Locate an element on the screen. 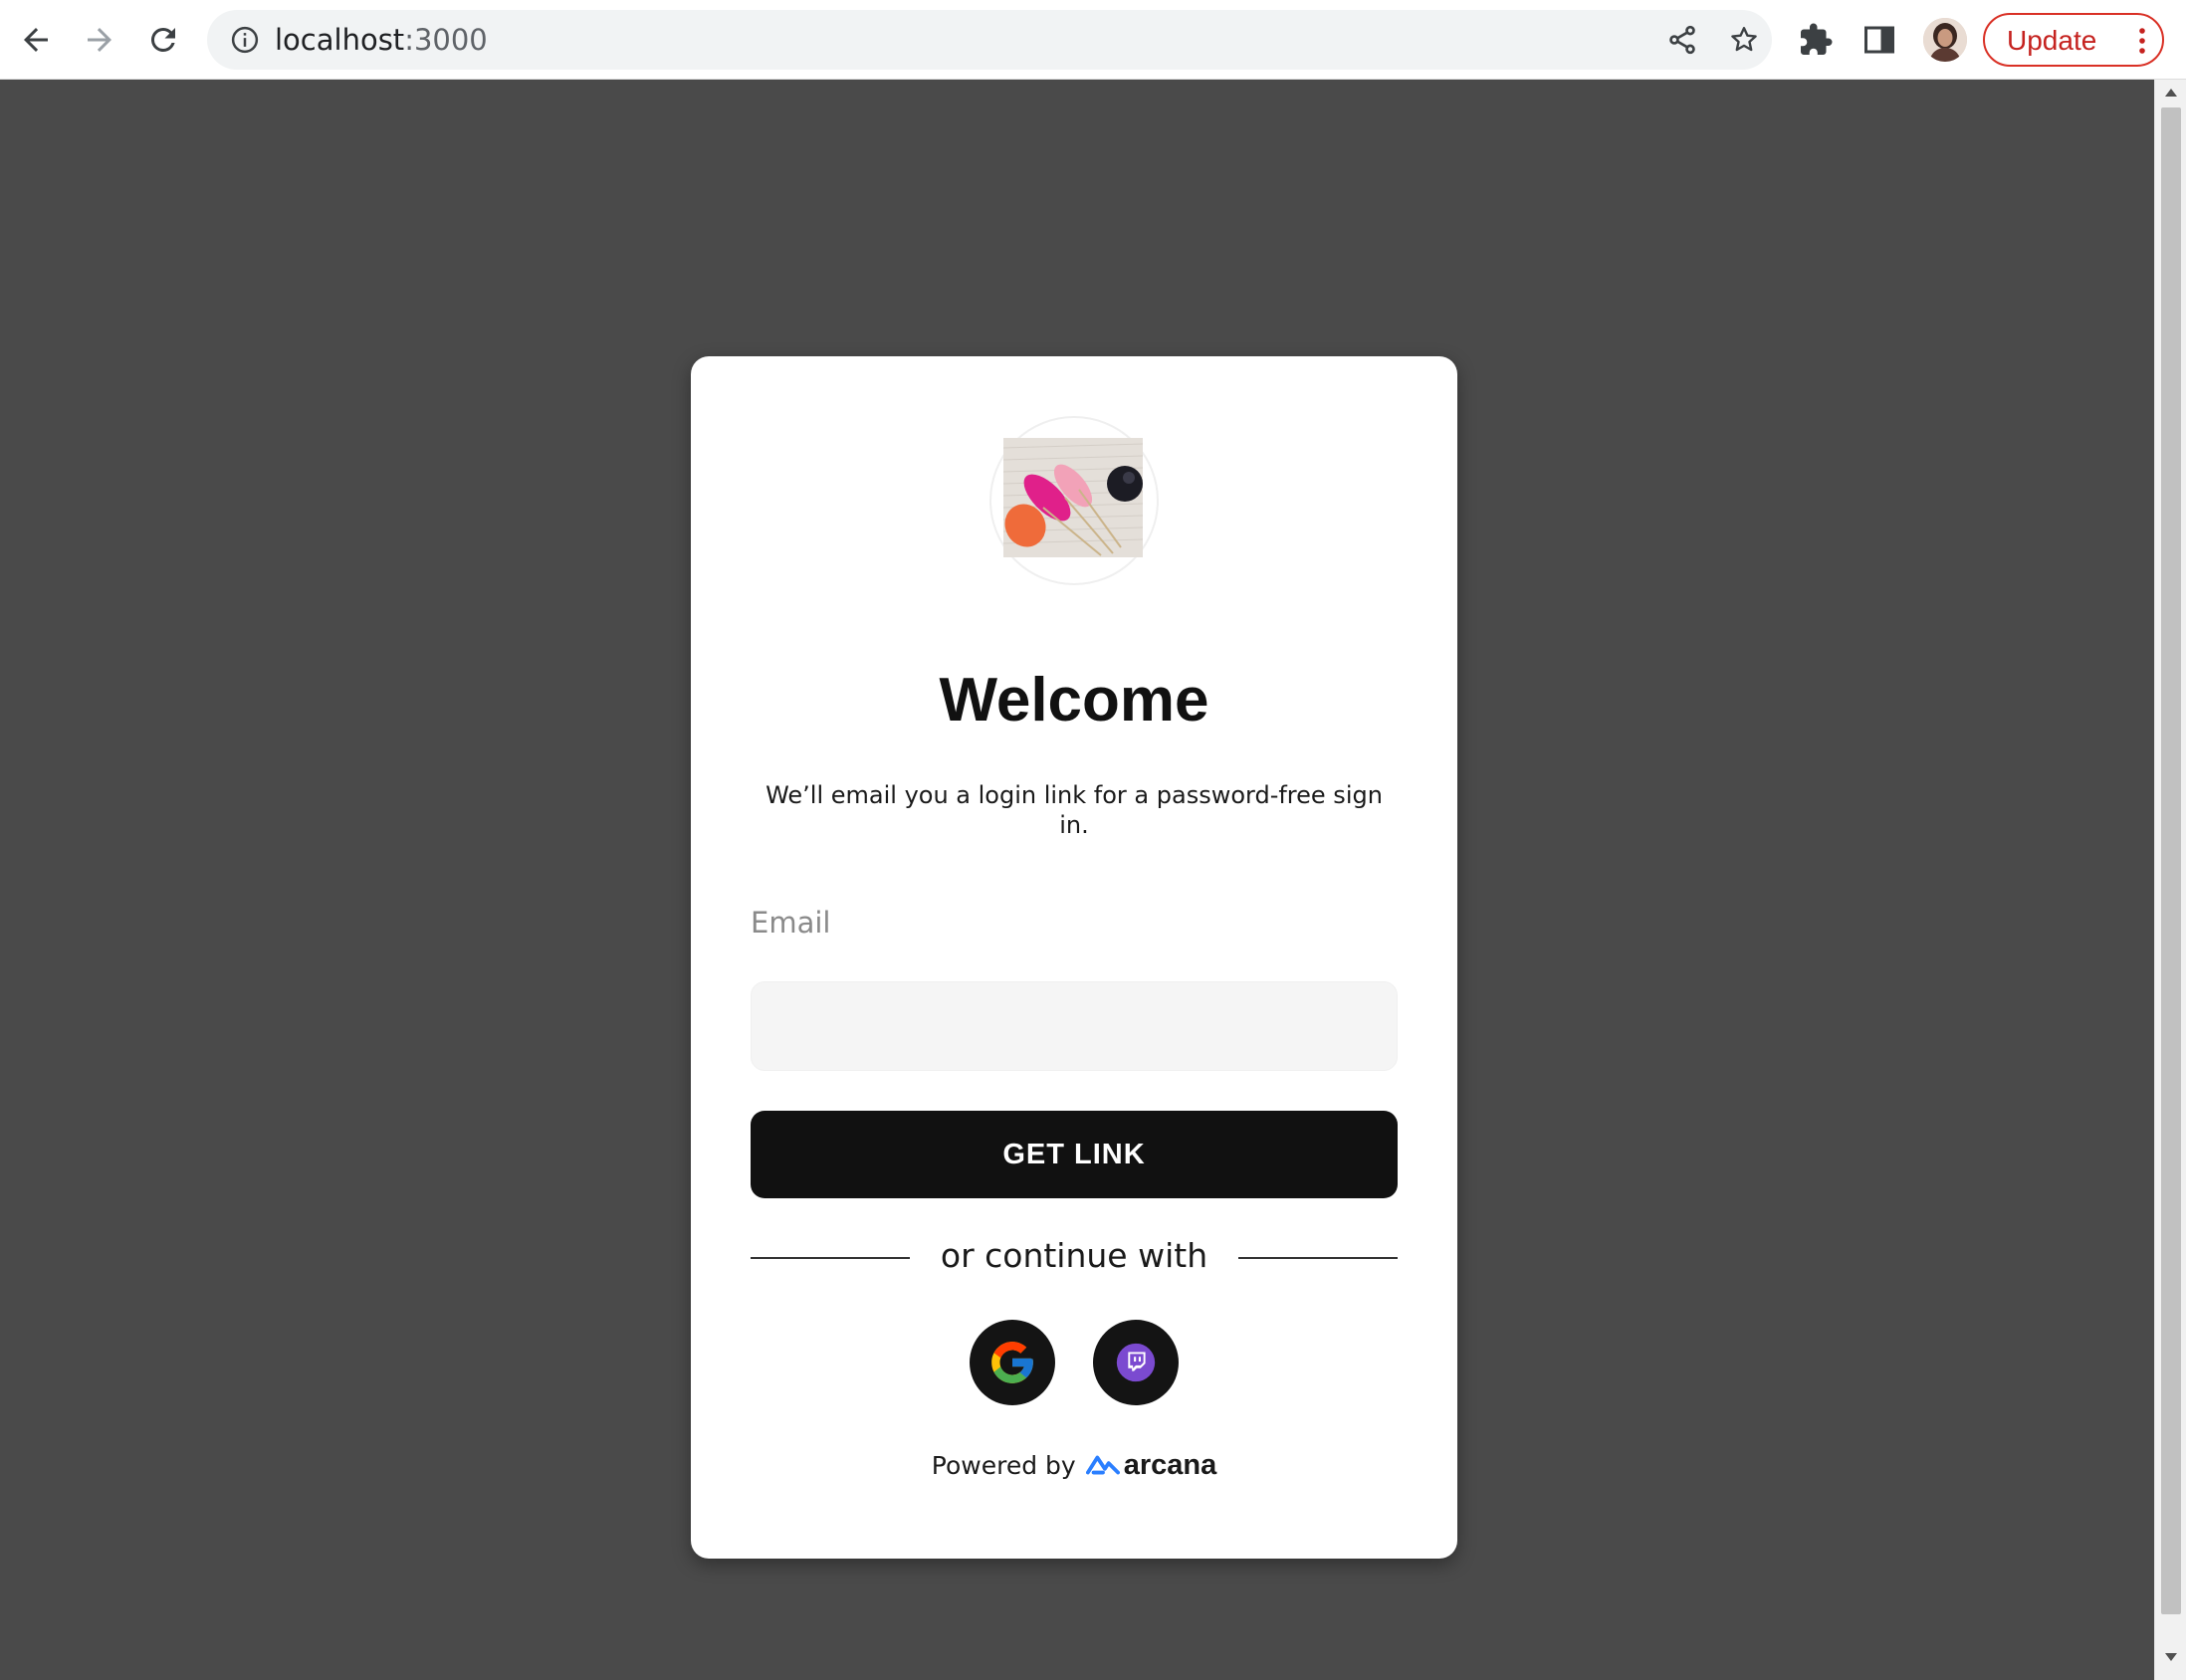 The width and height of the screenshot is (2186, 1680). google-login-button is located at coordinates (1012, 1362).